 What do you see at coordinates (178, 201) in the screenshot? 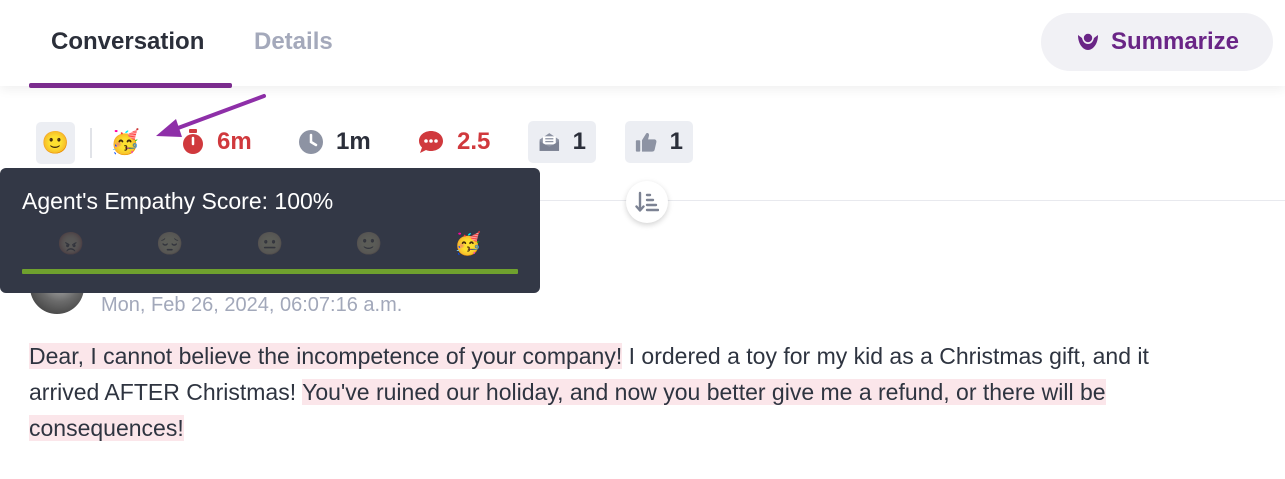
I see `tooltip-title: Agent's Empathy Score: 100%` at bounding box center [178, 201].